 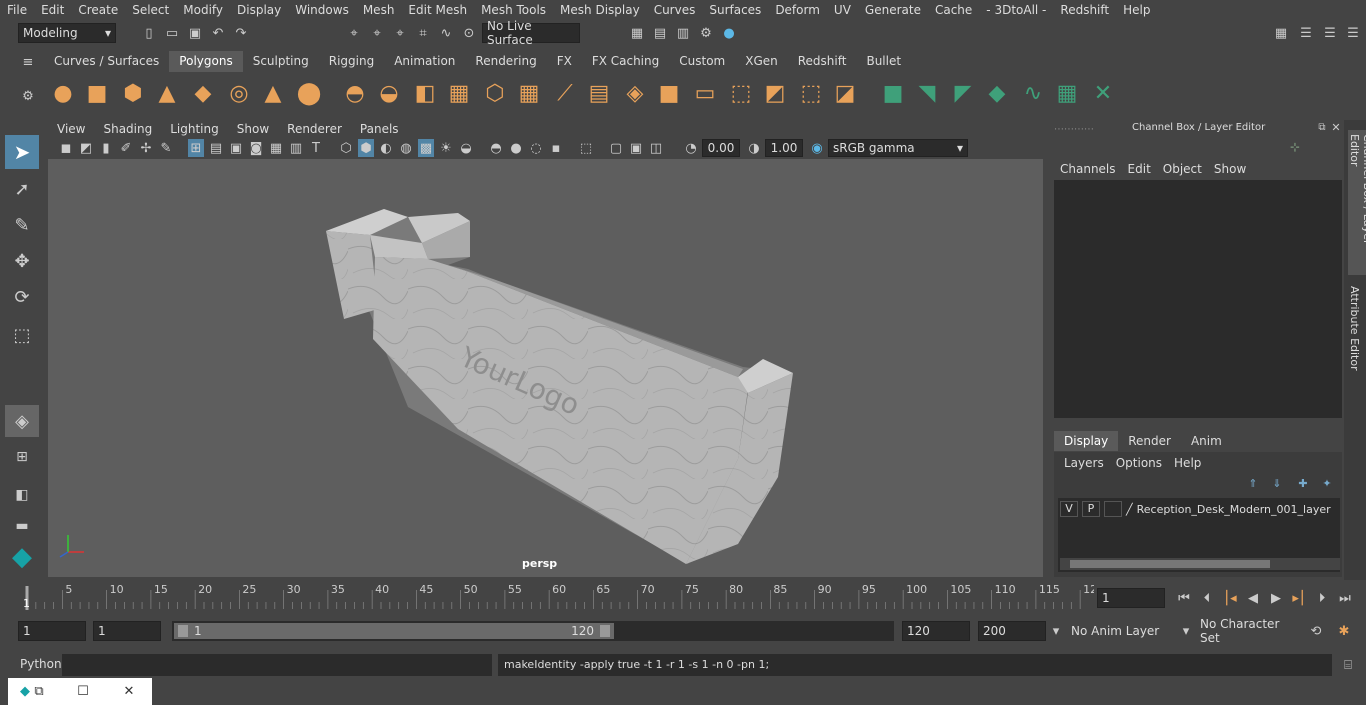 What do you see at coordinates (39, 691) in the screenshot?
I see `restore-window-icon: ⧉` at bounding box center [39, 691].